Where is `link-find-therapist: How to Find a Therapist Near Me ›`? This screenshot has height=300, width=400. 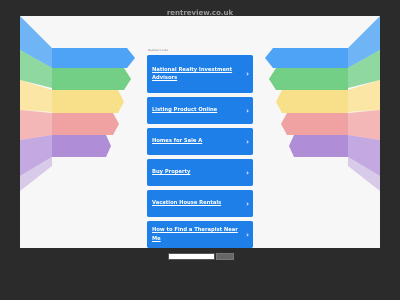
link-find-therapist: How to Find a Therapist Near Me › is located at coordinates (200, 234).